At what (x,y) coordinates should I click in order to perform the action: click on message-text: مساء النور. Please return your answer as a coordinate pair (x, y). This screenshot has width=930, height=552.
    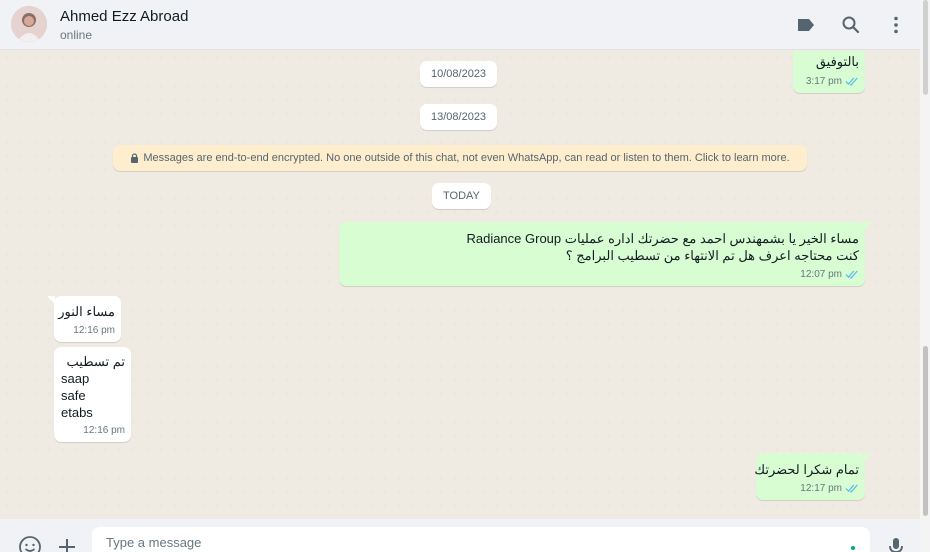
    Looking at the image, I should click on (86, 311).